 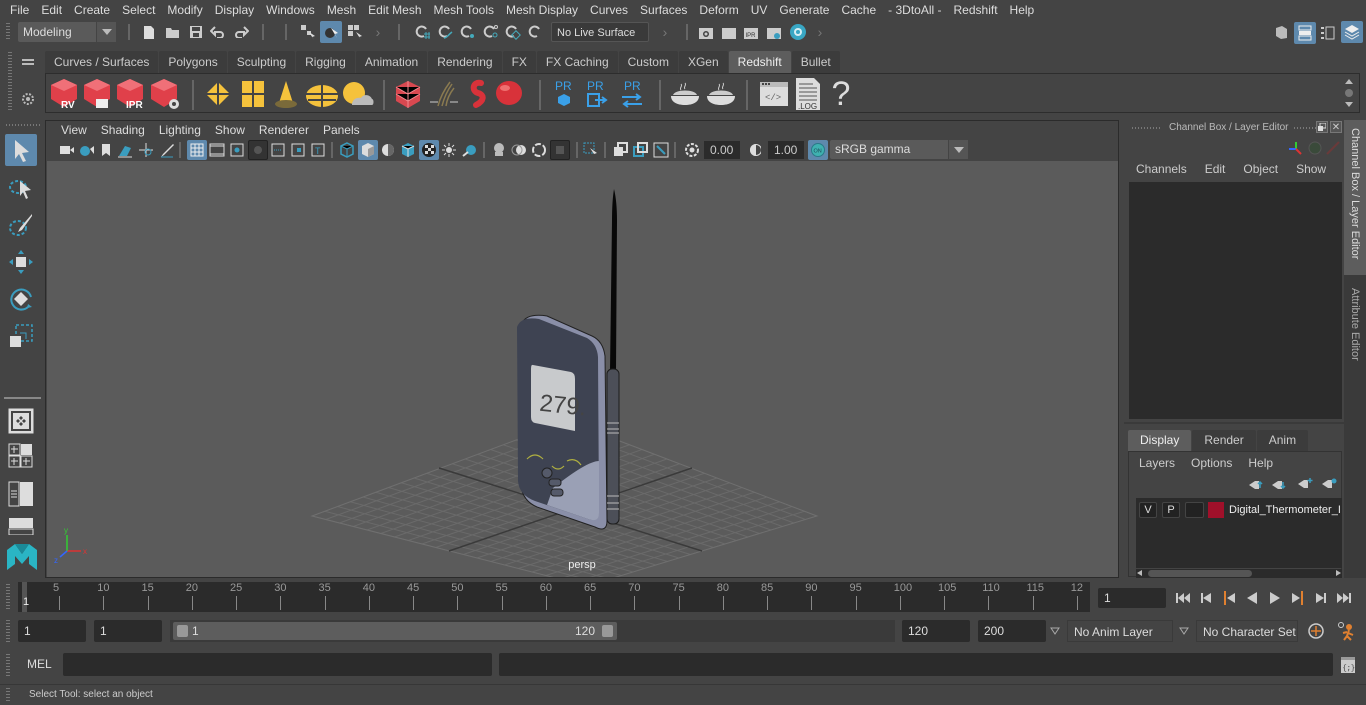 I want to click on snap-live-icon, so click(x=536, y=32).